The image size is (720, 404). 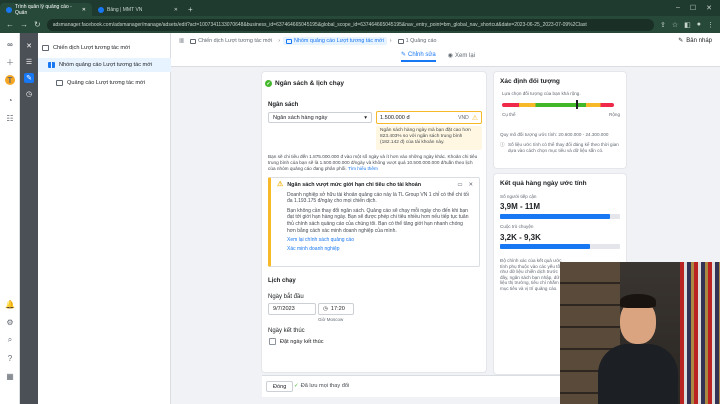 I want to click on breadcrumb-campaign: Chiến dịch Lượt tương tác mới, so click(x=231, y=41).